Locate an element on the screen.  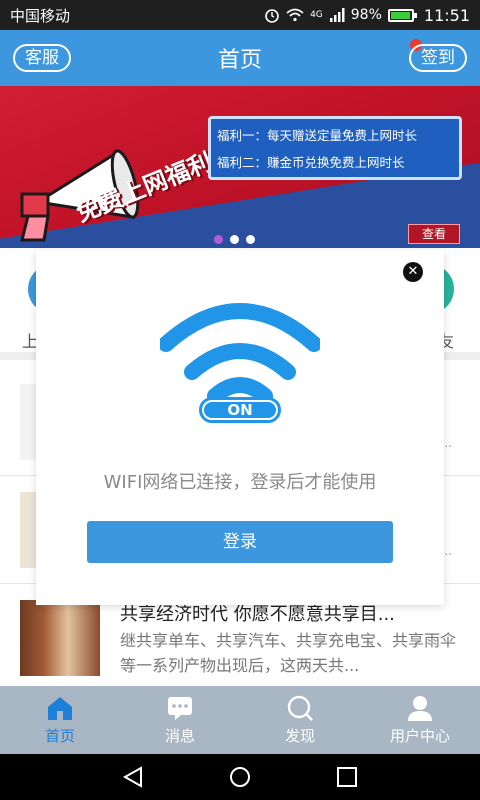
wifi-on-text: ON is located at coordinates (240, 410).